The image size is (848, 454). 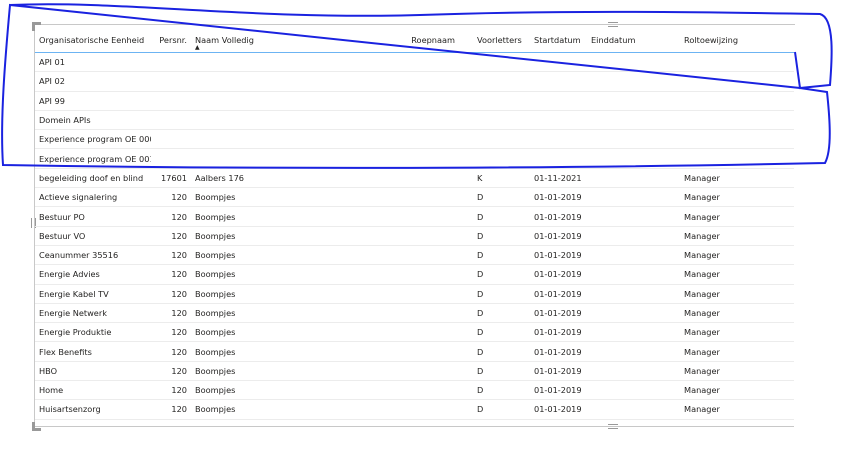 What do you see at coordinates (414, 101) in the screenshot?
I see `table-row: API 99` at bounding box center [414, 101].